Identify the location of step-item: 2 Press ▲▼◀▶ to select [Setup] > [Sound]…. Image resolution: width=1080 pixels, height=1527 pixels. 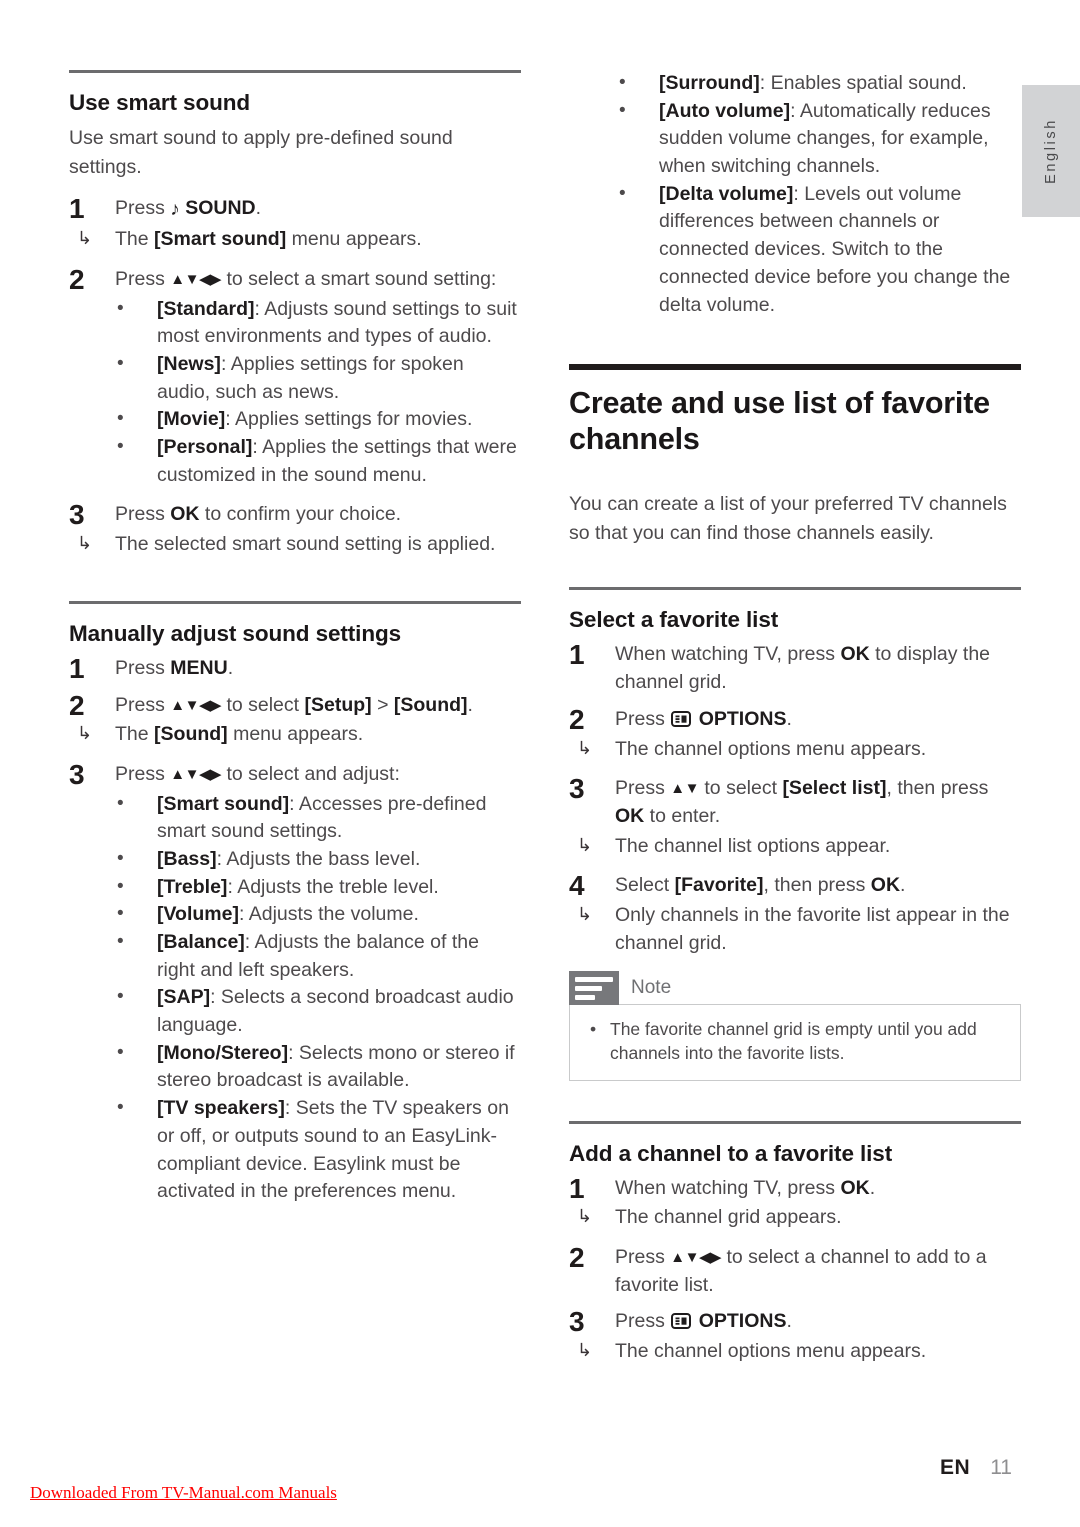
(295, 705).